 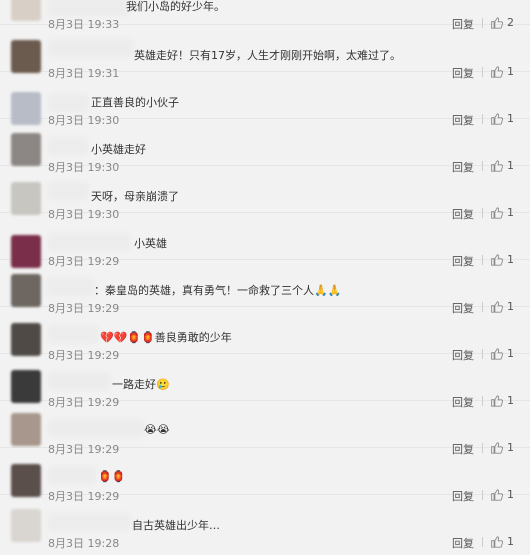 What do you see at coordinates (510, 541) in the screenshot?
I see `like-count: 1` at bounding box center [510, 541].